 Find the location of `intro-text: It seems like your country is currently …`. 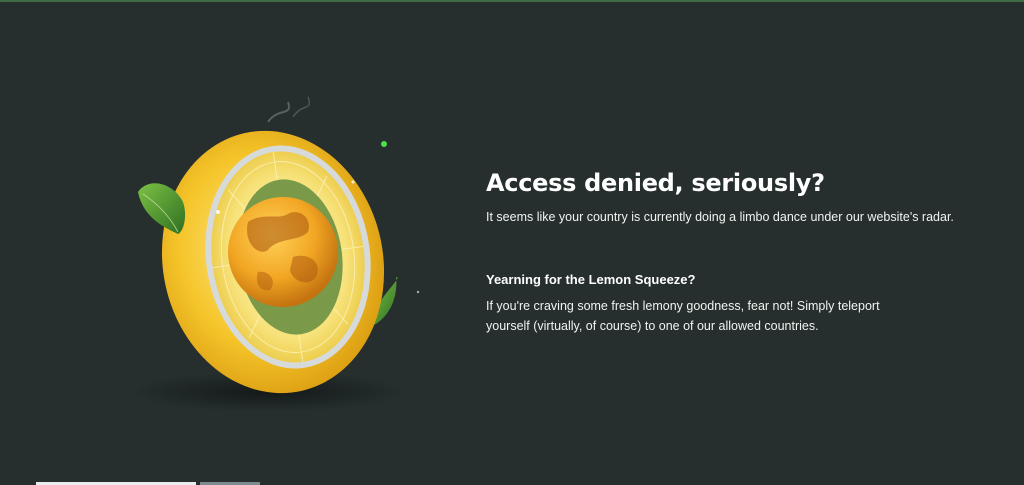

intro-text: It seems like your country is currently … is located at coordinates (720, 217).